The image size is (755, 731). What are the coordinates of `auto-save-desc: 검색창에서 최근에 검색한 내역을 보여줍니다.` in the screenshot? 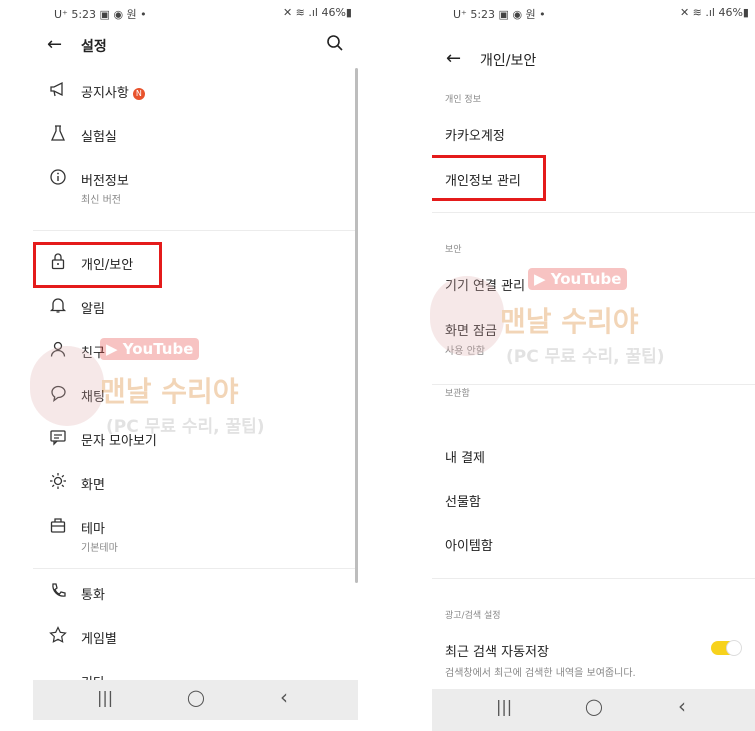 It's located at (540, 673).